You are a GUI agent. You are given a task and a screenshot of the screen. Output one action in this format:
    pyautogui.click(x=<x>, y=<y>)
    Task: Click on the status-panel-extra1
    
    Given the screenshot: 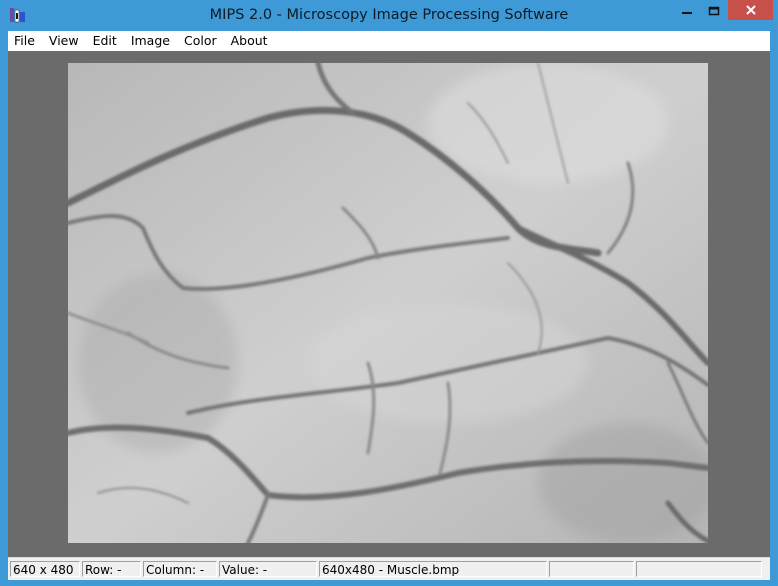 What is the action you would take?
    pyautogui.click(x=591, y=569)
    